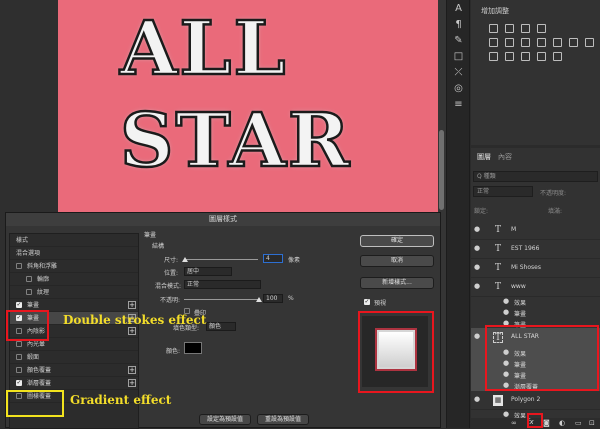  What do you see at coordinates (546, 423) in the screenshot?
I see `mask-icon: ◙` at bounding box center [546, 423].